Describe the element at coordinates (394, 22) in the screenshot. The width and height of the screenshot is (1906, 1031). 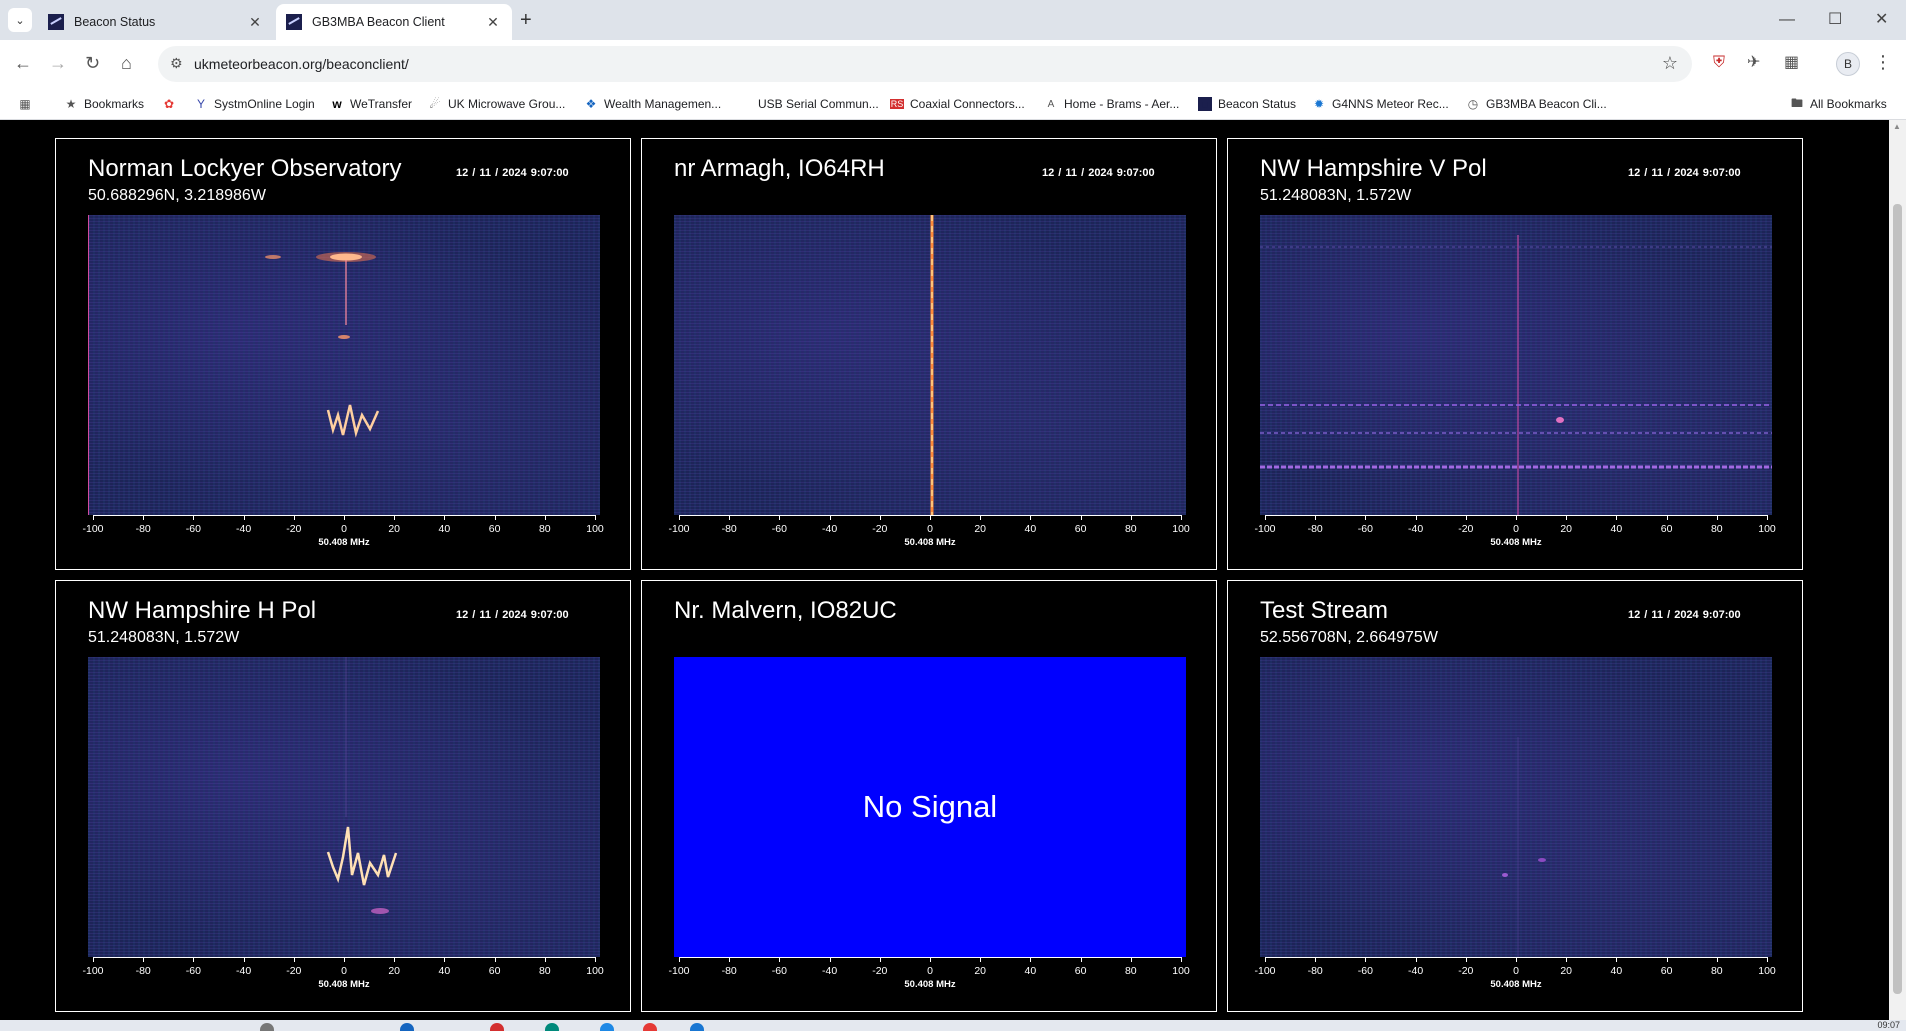
I see `tab-beacon-client: GB3MBA Beacon Client ✕` at that location.